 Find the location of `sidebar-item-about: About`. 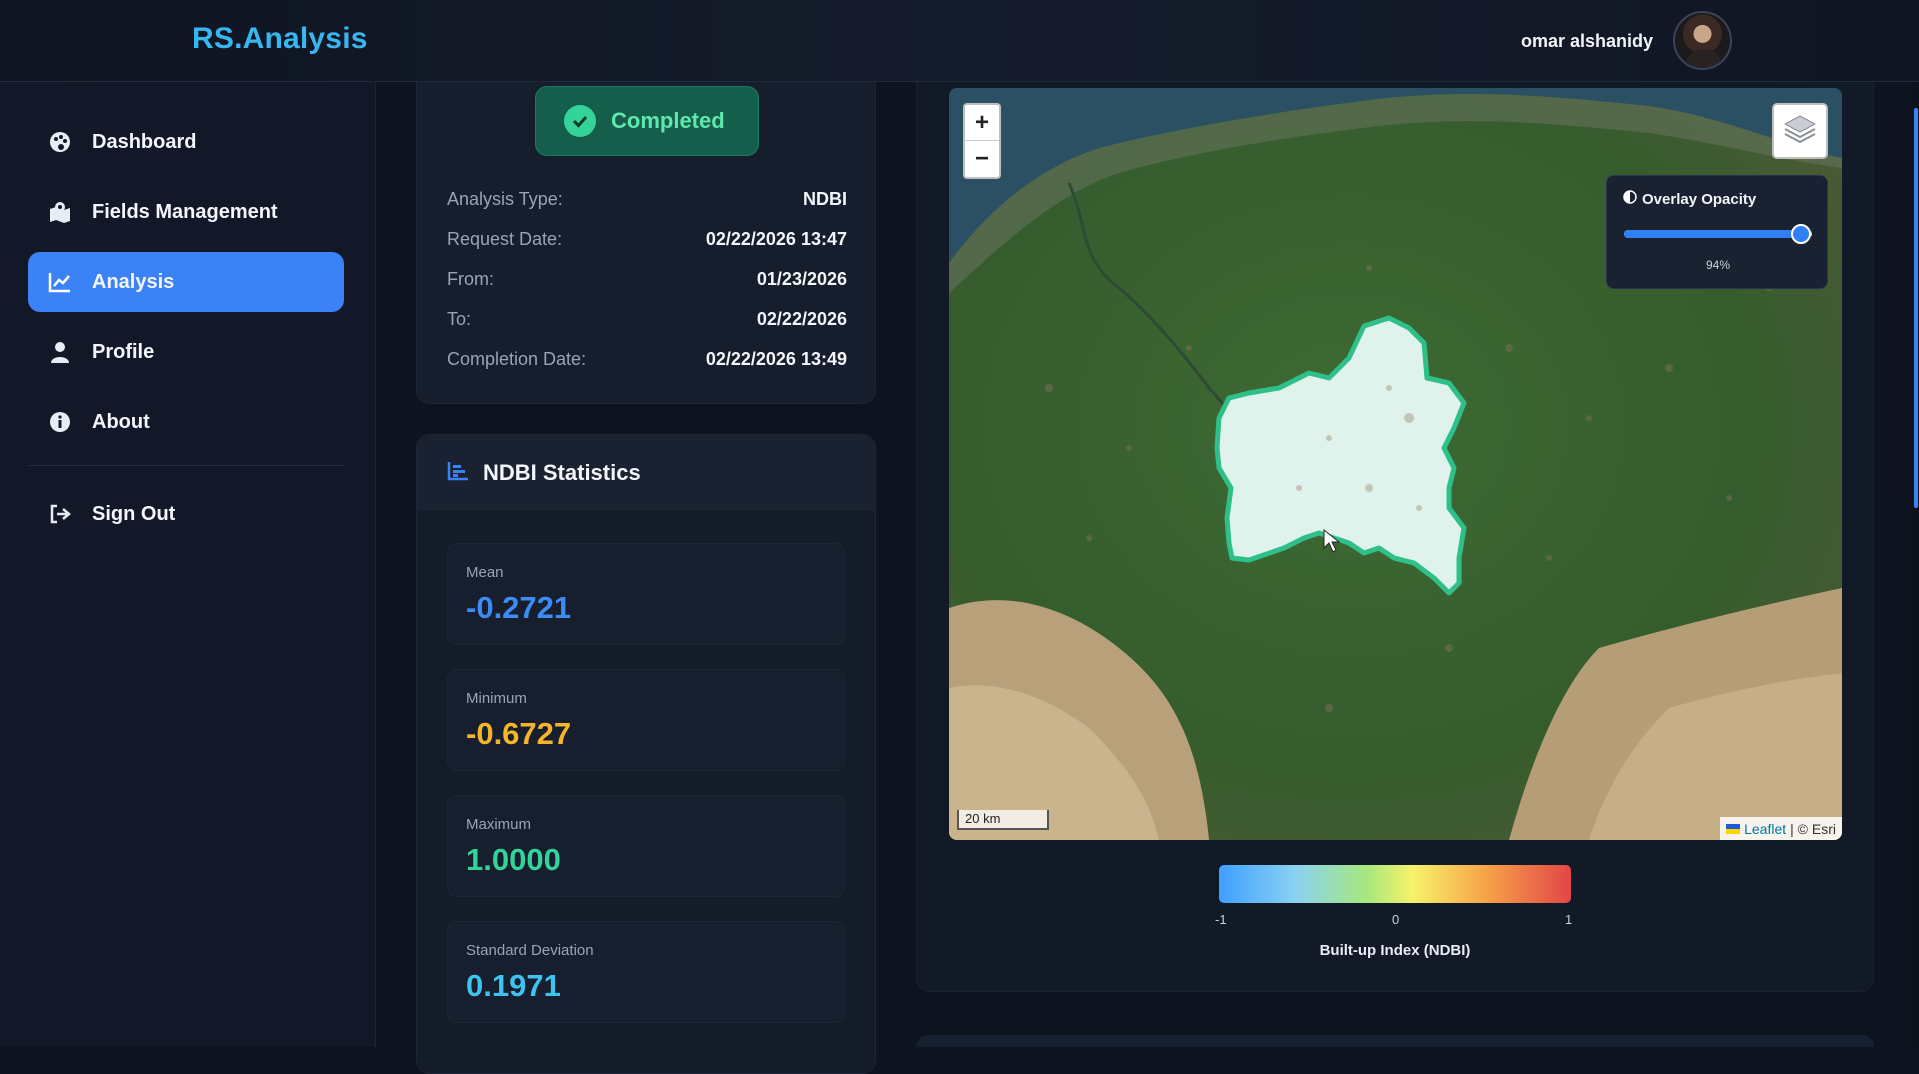

sidebar-item-about: About is located at coordinates (186, 422).